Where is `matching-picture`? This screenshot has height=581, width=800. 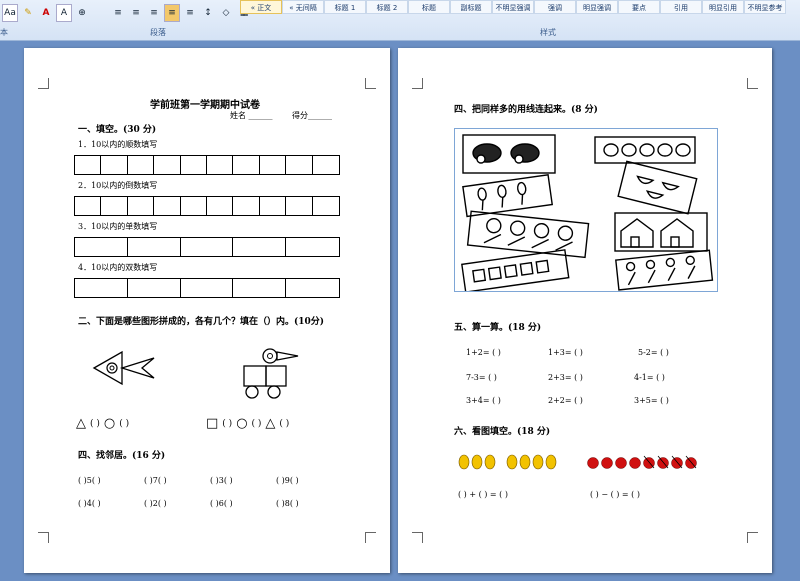 matching-picture is located at coordinates (586, 210).